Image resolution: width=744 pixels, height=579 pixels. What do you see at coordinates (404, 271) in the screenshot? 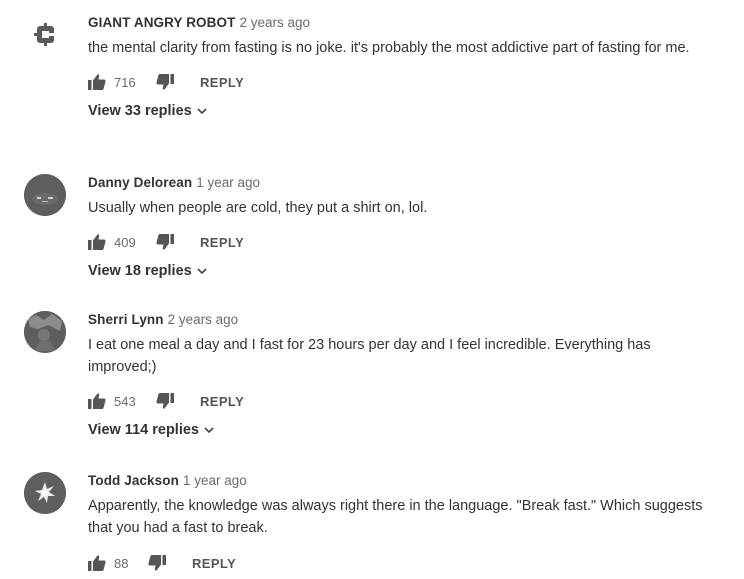
I see `view-replies-button: View 18 replies` at bounding box center [404, 271].